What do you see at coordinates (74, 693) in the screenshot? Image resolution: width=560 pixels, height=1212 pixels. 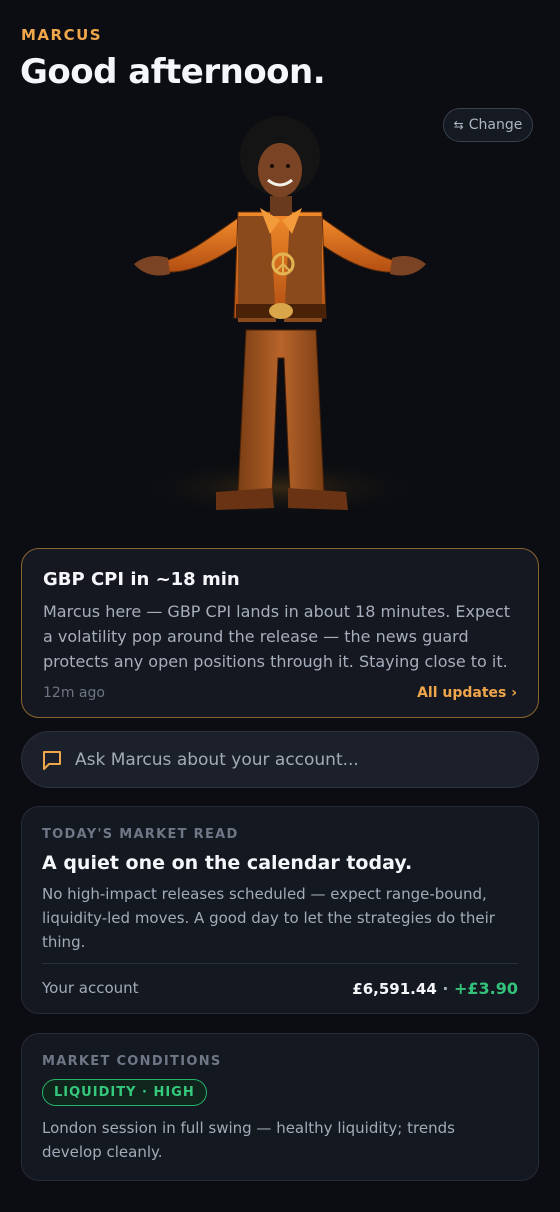 I see `update-timestamp: 12m ago` at bounding box center [74, 693].